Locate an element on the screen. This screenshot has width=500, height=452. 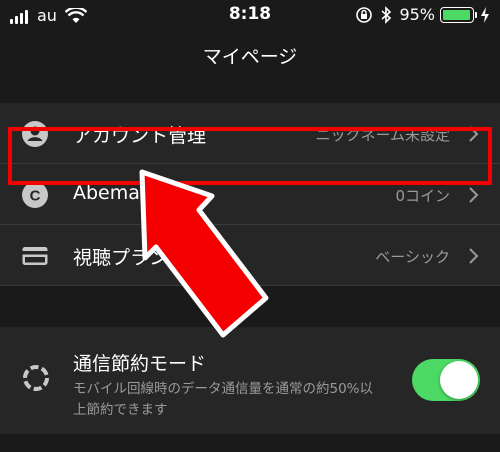
data-saving-title: 通信節約モード is located at coordinates (140, 364).